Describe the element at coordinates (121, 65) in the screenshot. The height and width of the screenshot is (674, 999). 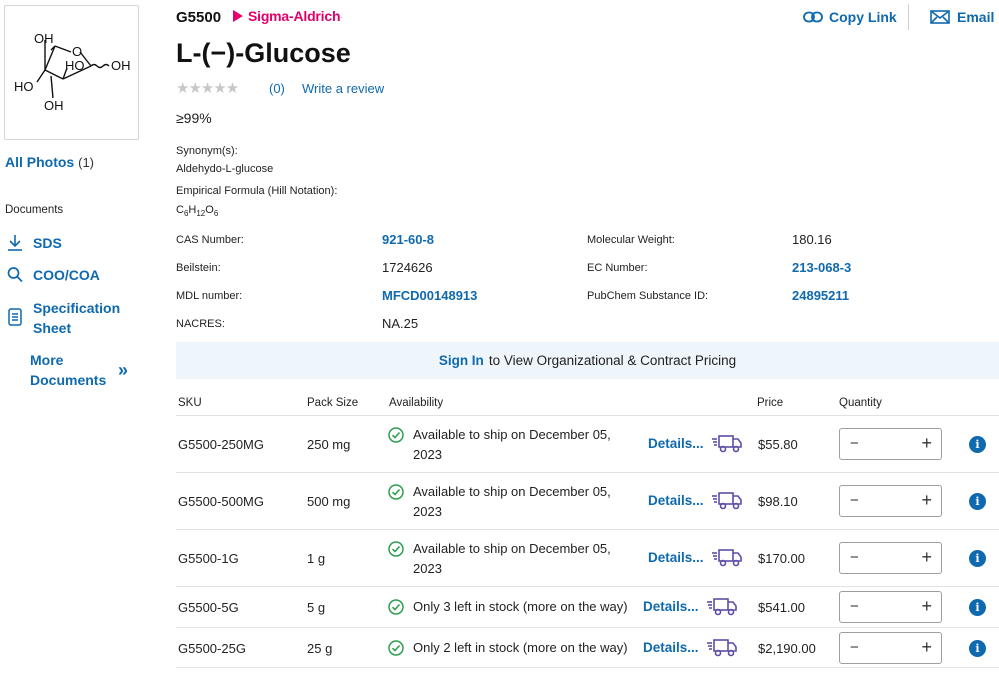
I see `structure-oh-right: OH` at that location.